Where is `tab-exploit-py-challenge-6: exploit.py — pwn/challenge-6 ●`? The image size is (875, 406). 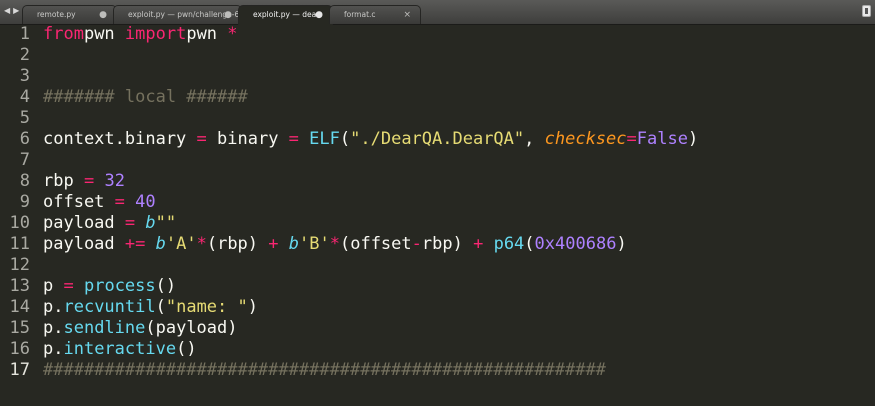
tab-exploit-py-challenge-6: exploit.py — pwn/challenge-6 ● is located at coordinates (177, 14).